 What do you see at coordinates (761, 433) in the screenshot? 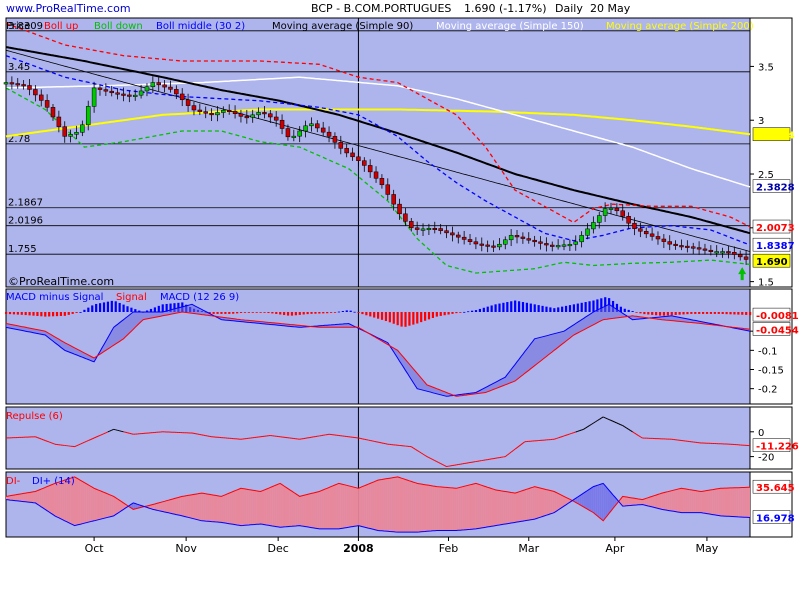
I see `y-tick-label: 0` at bounding box center [761, 433].